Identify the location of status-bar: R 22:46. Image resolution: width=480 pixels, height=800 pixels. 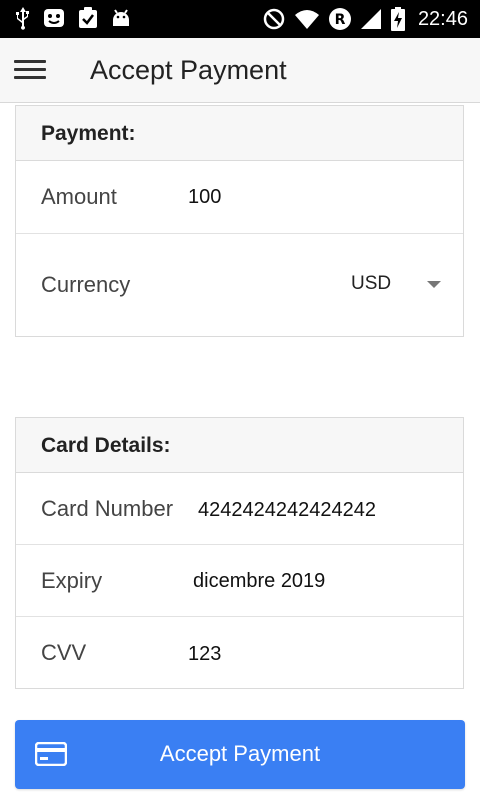
(240, 19).